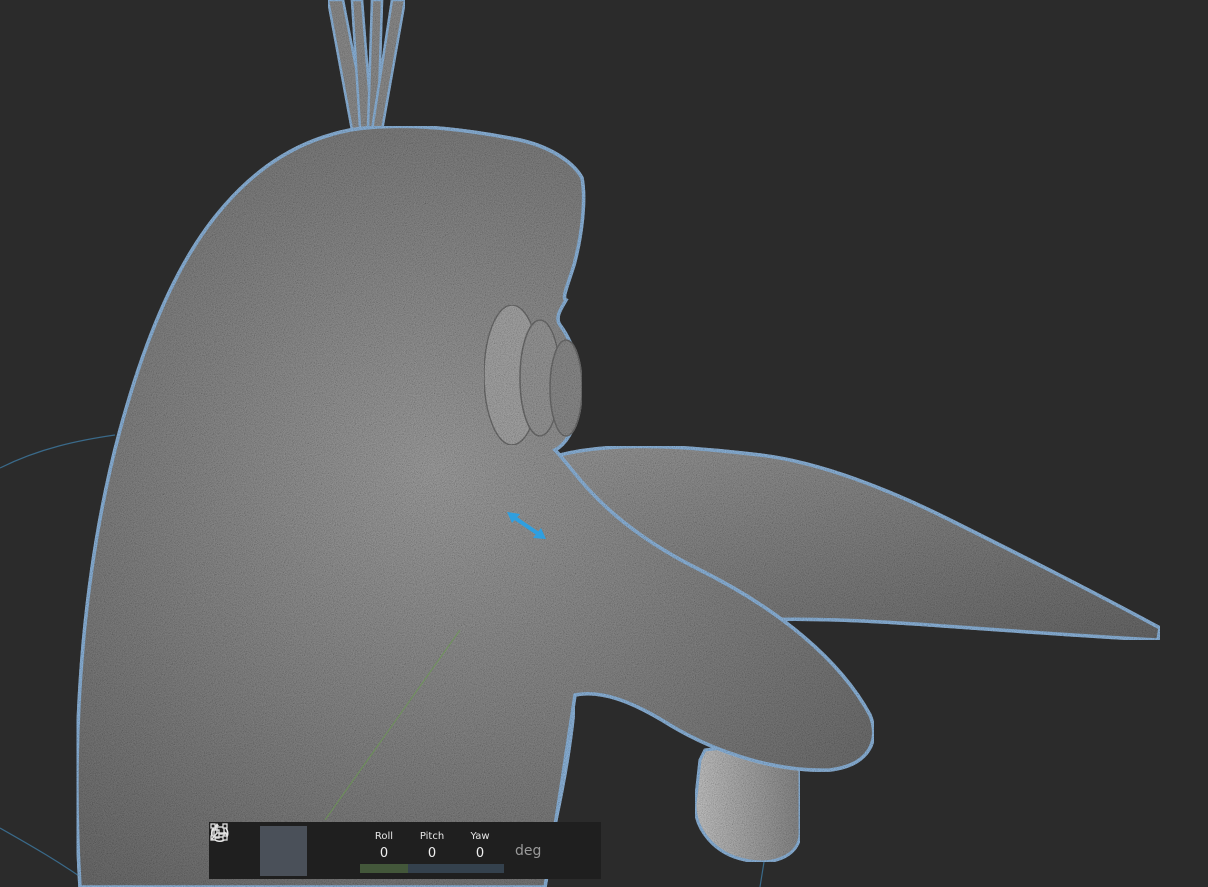 This screenshot has width=1208, height=887. Describe the element at coordinates (480, 836) in the screenshot. I see `yaw-label: Yaw` at that location.